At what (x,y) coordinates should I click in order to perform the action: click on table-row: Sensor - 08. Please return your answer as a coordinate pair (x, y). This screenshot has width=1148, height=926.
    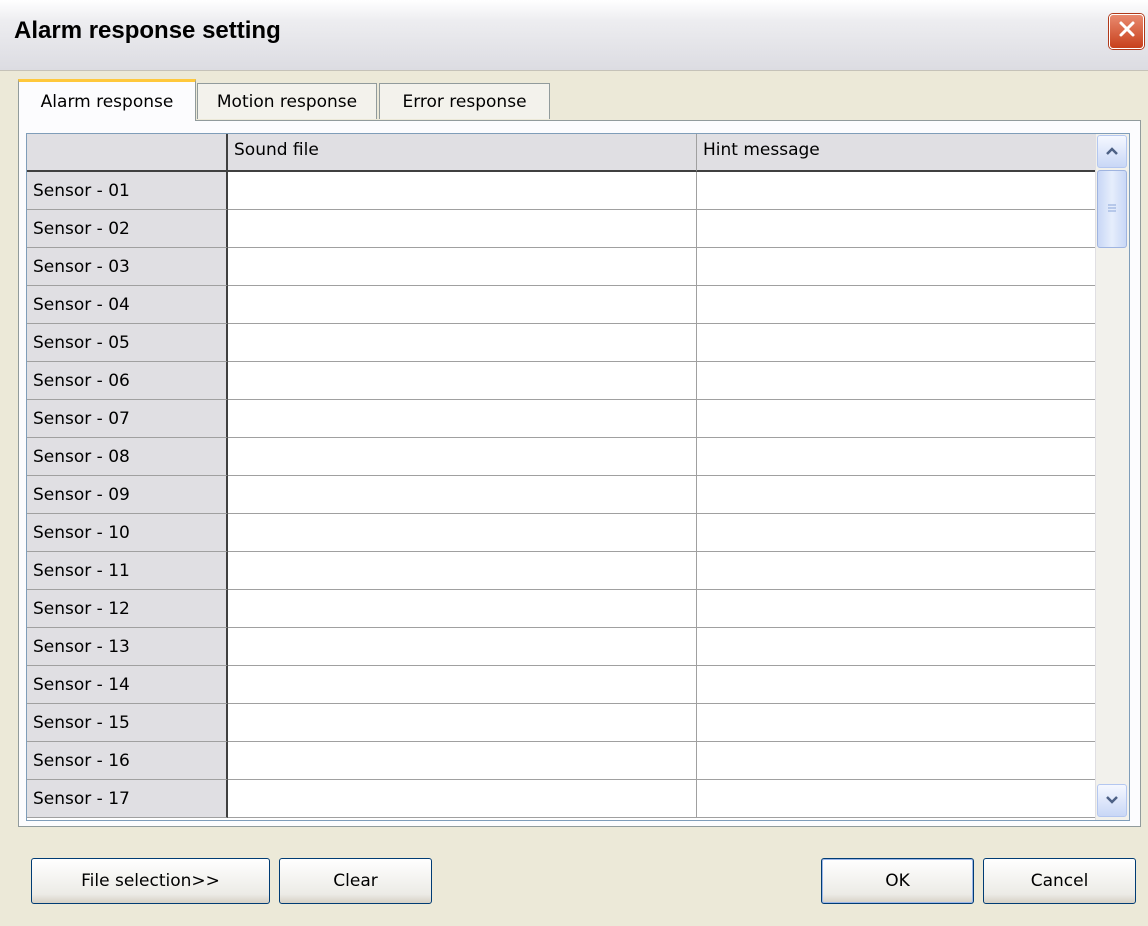
    Looking at the image, I should click on (561, 457).